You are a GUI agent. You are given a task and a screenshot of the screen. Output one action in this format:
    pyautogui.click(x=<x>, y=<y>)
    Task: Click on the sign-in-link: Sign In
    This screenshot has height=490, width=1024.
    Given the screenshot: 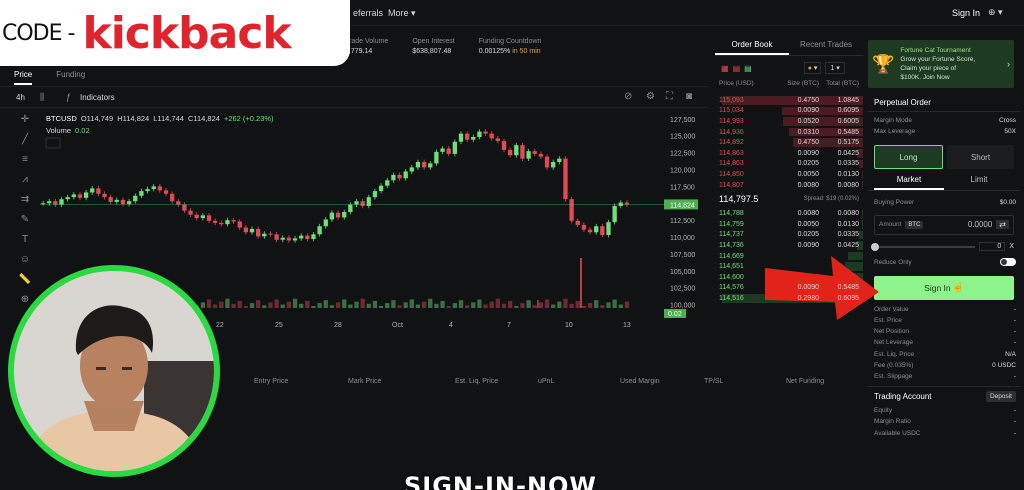 What is the action you would take?
    pyautogui.click(x=966, y=13)
    